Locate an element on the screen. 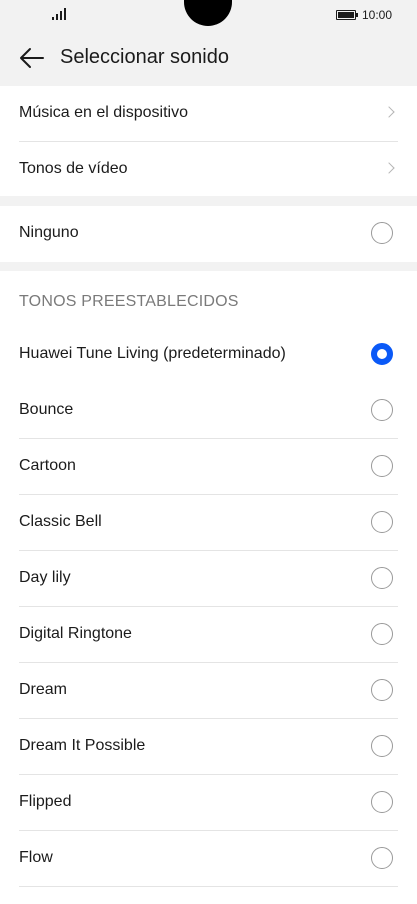 This screenshot has height=904, width=417. radio-button-selected is located at coordinates (382, 354).